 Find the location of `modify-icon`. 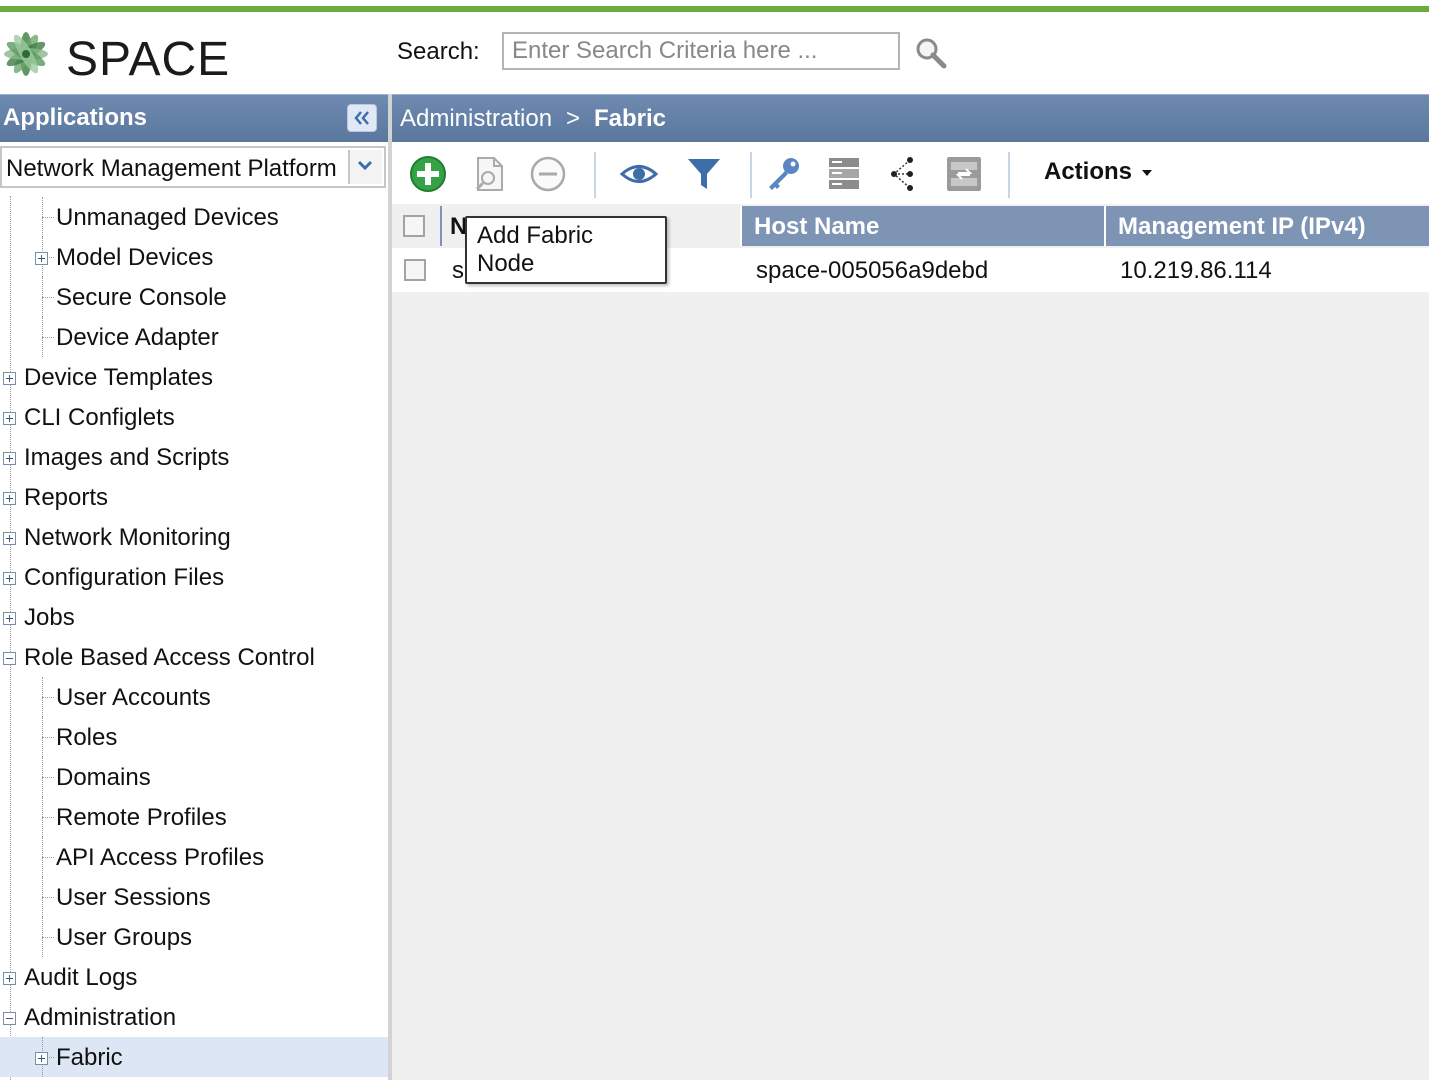

modify-icon is located at coordinates (489, 174).